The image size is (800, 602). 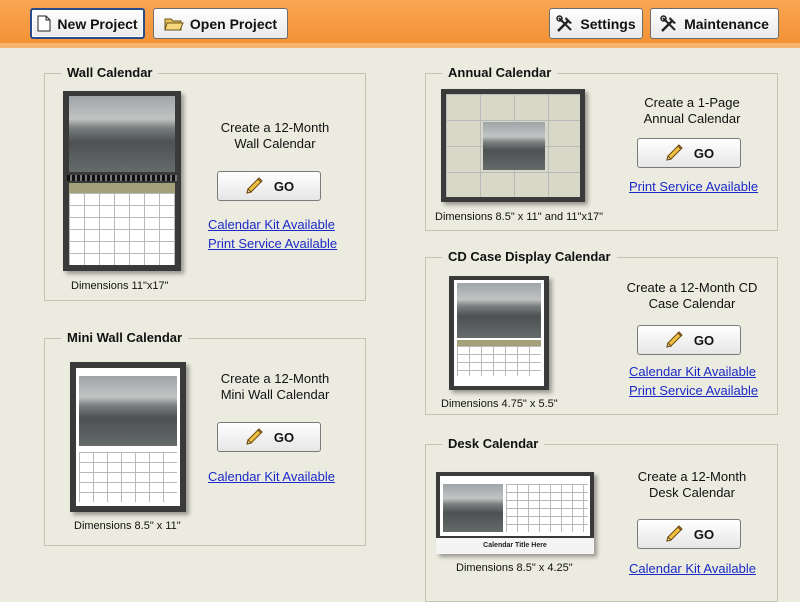 I want to click on annual-calendar-description: Create a 1-Page Annual Calendar, so click(x=692, y=110).